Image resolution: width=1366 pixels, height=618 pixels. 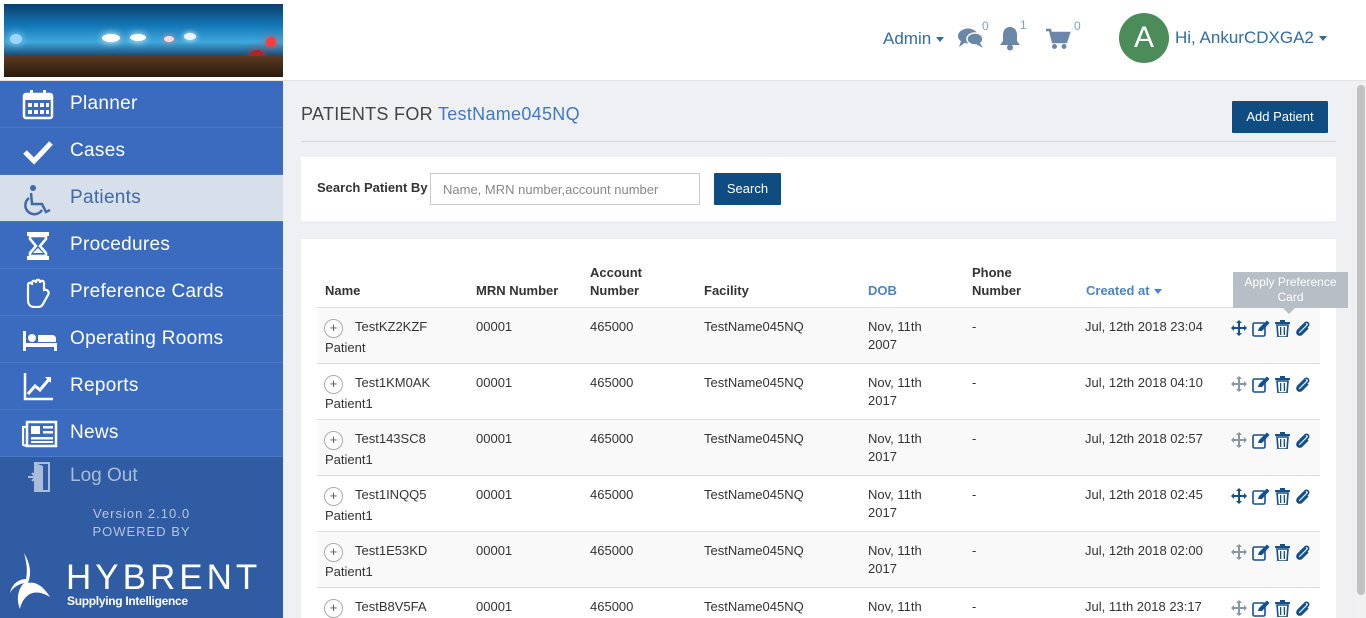 I want to click on cart-icon, so click(x=1058, y=39).